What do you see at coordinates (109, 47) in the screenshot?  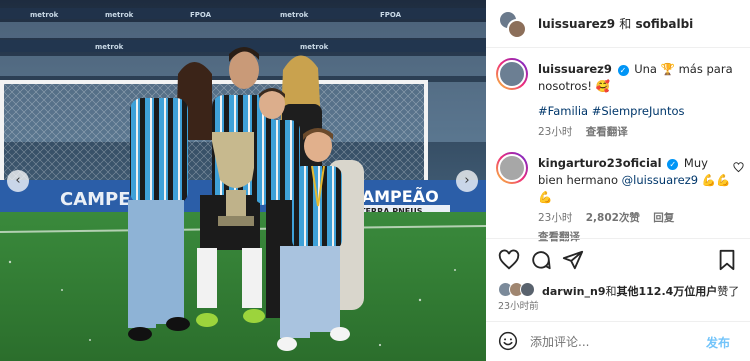 I see `board-text-6: metrok` at bounding box center [109, 47].